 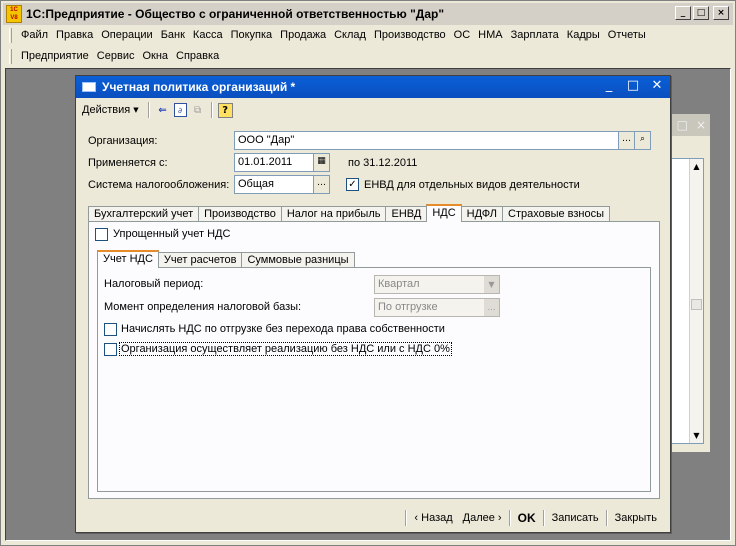 What do you see at coordinates (14, 14) in the screenshot?
I see `app-logo-icon: 1С V8` at bounding box center [14, 14].